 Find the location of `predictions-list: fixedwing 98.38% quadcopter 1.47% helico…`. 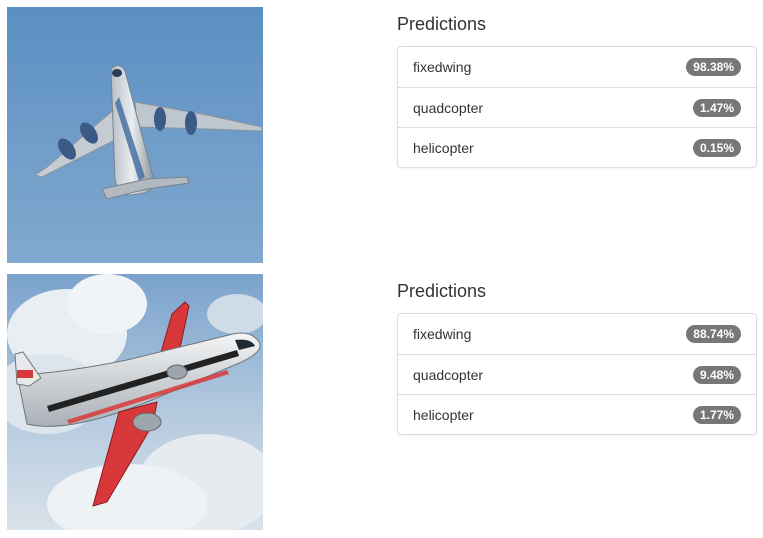

predictions-list: fixedwing 98.38% quadcopter 1.47% helico… is located at coordinates (577, 107).